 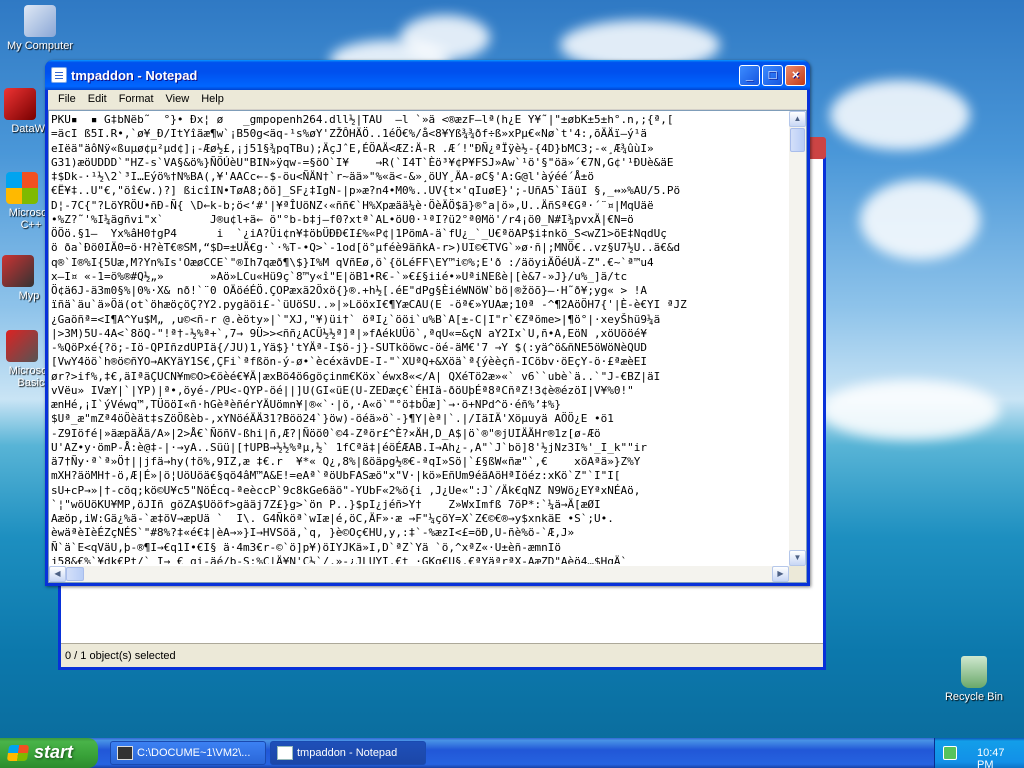 I want to click on minimize-button: _, so click(x=749, y=75).